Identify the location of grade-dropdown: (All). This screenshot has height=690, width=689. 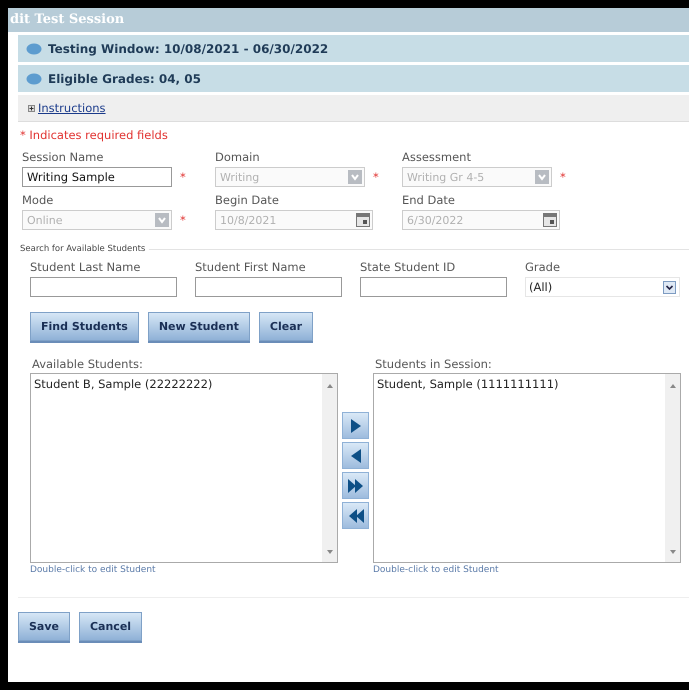
(602, 287).